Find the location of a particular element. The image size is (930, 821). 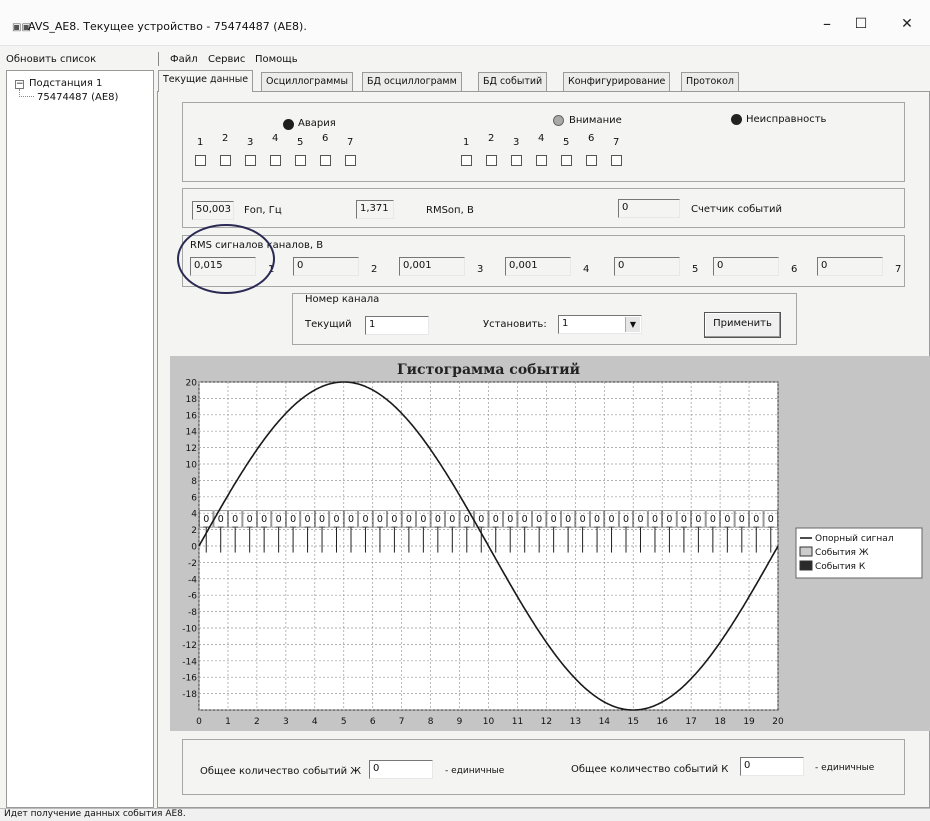

y-tick-label: 18 is located at coordinates (192, 400).